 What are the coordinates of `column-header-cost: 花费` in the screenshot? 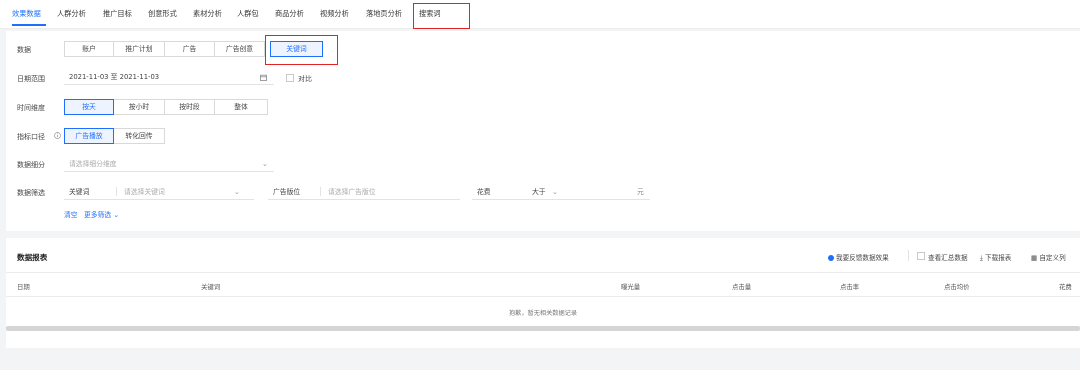 It's located at (1065, 287).